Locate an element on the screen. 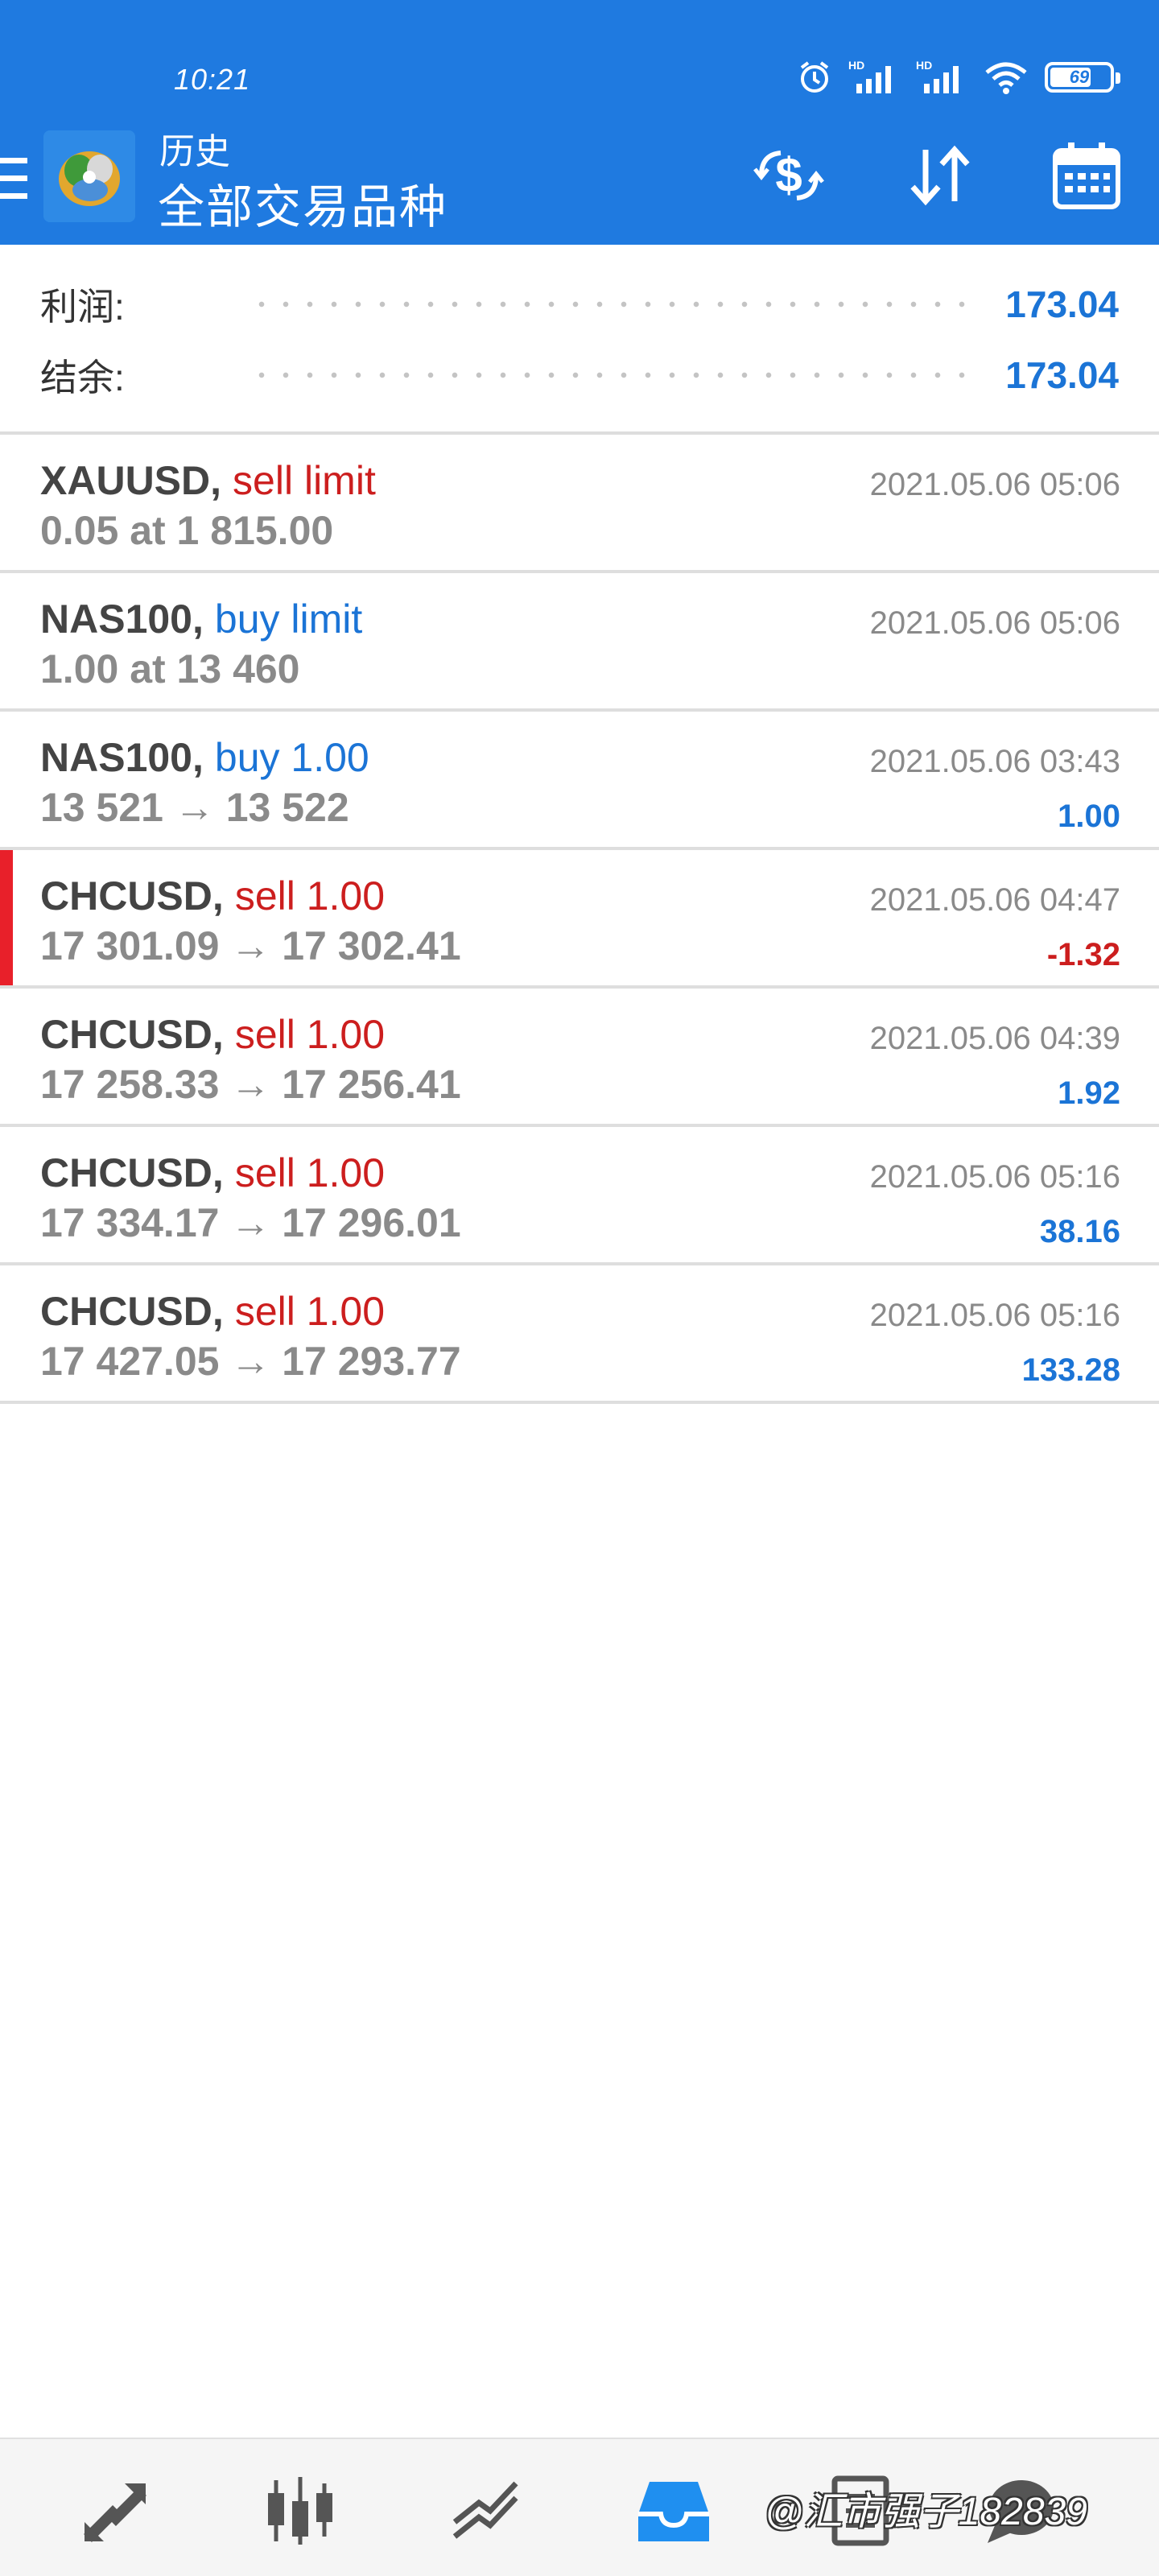  trade-time: 2021.05.06 04:39 is located at coordinates (994, 1038).